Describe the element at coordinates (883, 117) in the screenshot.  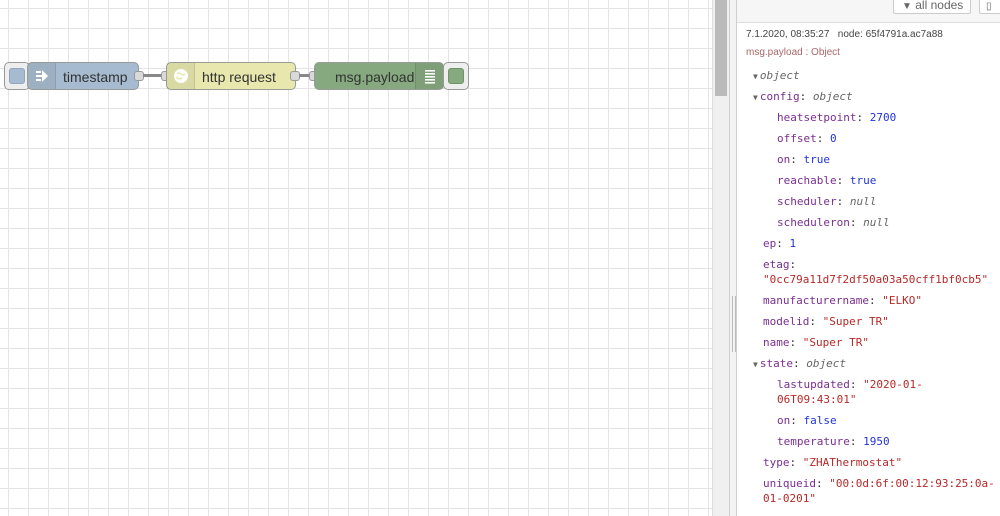
I see `value: 2700` at that location.